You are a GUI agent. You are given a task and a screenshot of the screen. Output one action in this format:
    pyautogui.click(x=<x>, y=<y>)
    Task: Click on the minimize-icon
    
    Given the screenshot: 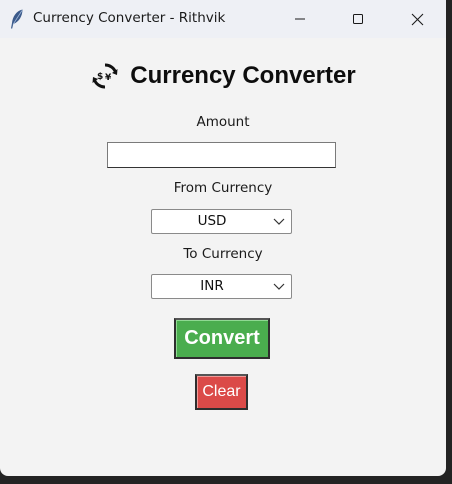 What is the action you would take?
    pyautogui.click(x=300, y=19)
    